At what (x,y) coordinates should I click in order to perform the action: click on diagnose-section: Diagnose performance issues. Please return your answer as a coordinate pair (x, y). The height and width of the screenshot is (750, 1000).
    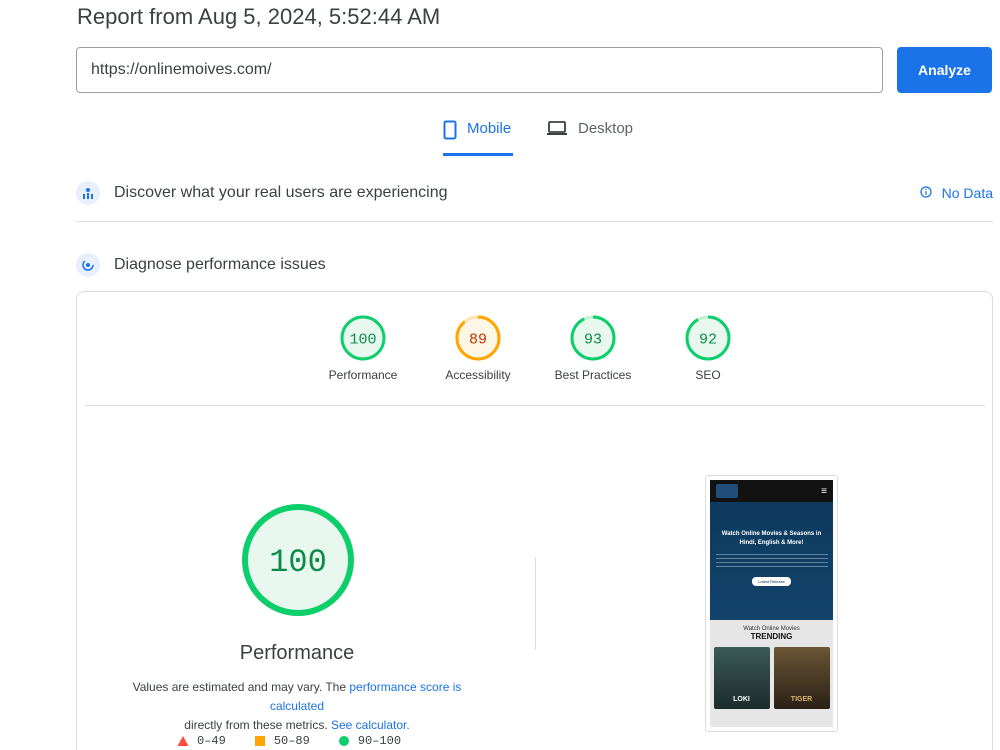
    Looking at the image, I should click on (534, 265).